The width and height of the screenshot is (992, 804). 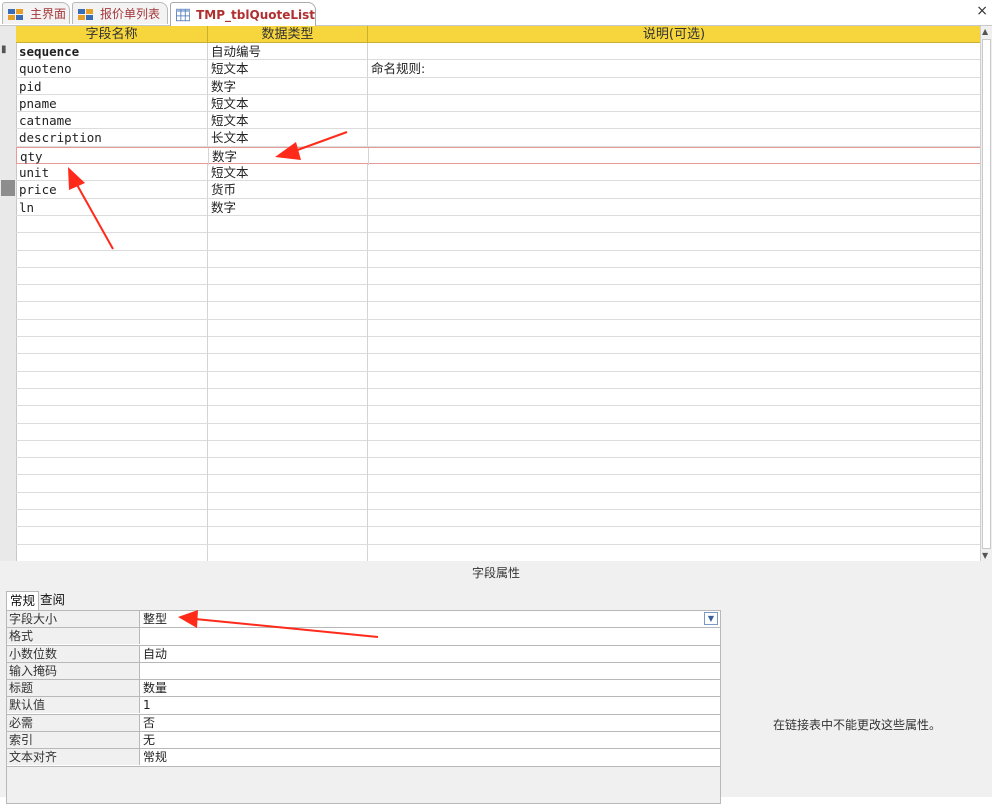 I want to click on field-size-value: 整型, so click(x=155, y=619).